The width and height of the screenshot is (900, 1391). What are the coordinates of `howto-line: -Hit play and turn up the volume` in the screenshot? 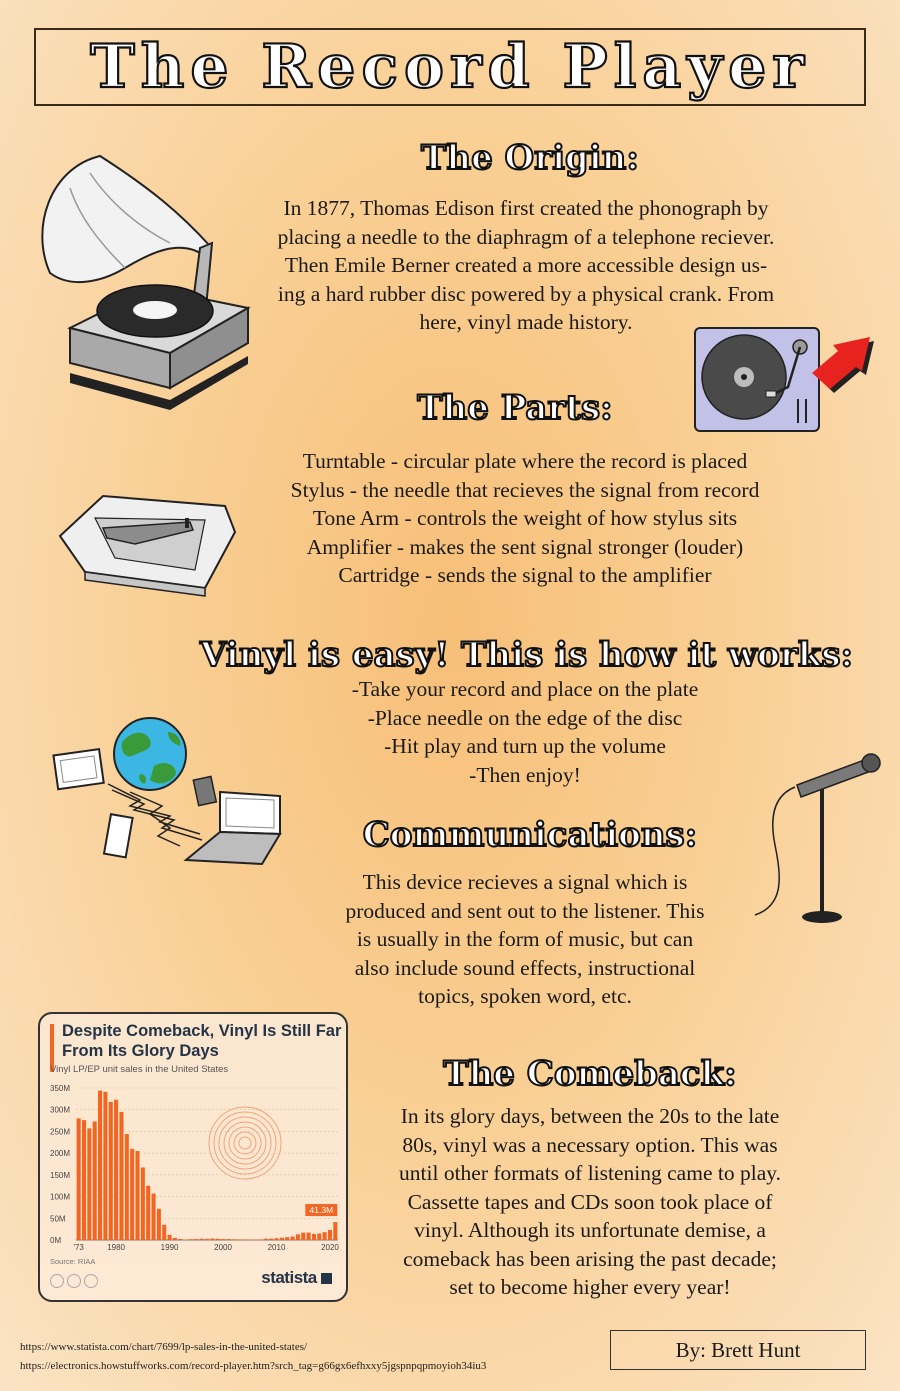 It's located at (525, 746).